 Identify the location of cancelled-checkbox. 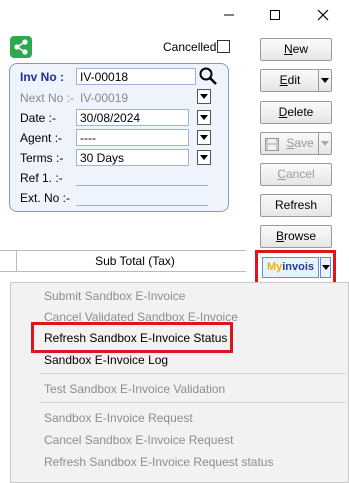
(223, 46).